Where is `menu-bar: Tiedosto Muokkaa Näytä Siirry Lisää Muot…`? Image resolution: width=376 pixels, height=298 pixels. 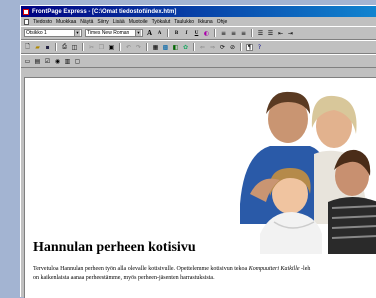
menu-bar: Tiedosto Muokkaa Näytä Siirry Lisää Muot… is located at coordinates (198, 21).